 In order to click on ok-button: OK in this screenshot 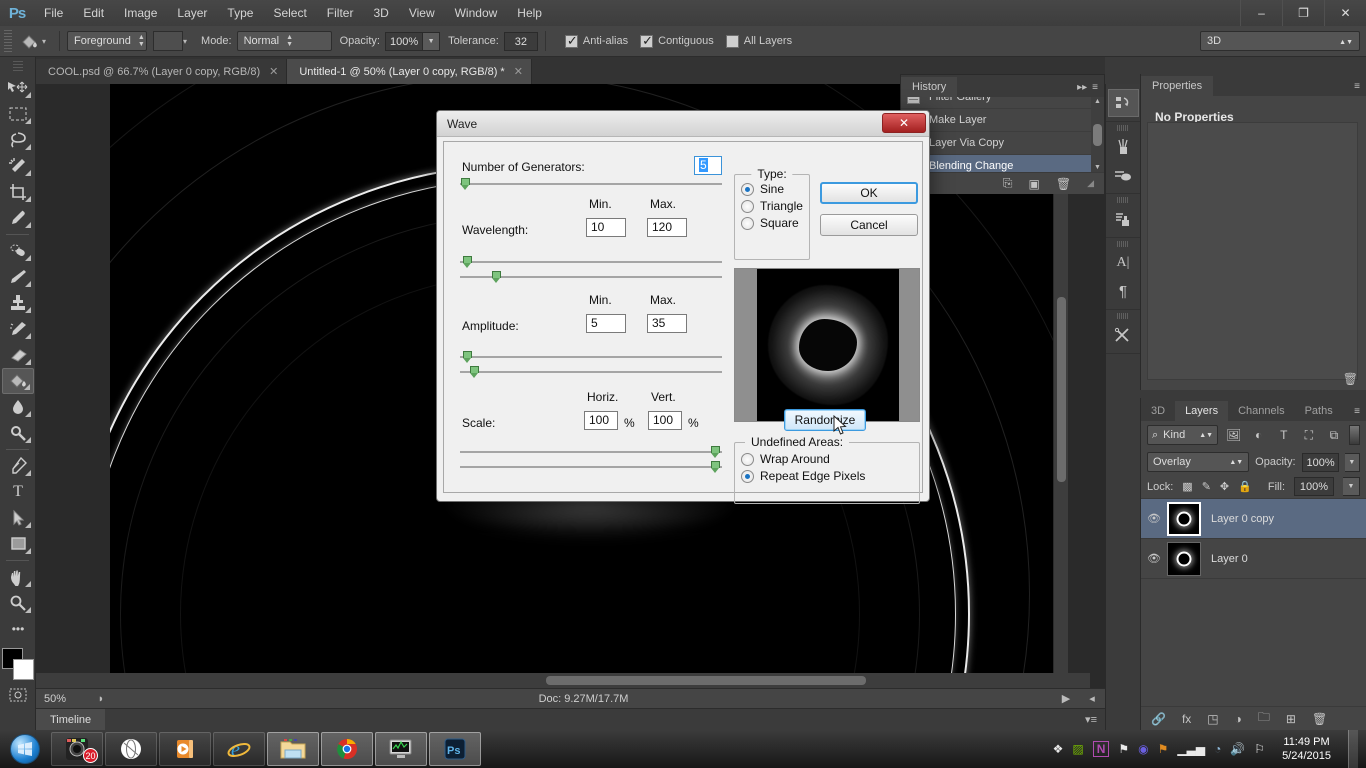, I will do `click(869, 193)`.